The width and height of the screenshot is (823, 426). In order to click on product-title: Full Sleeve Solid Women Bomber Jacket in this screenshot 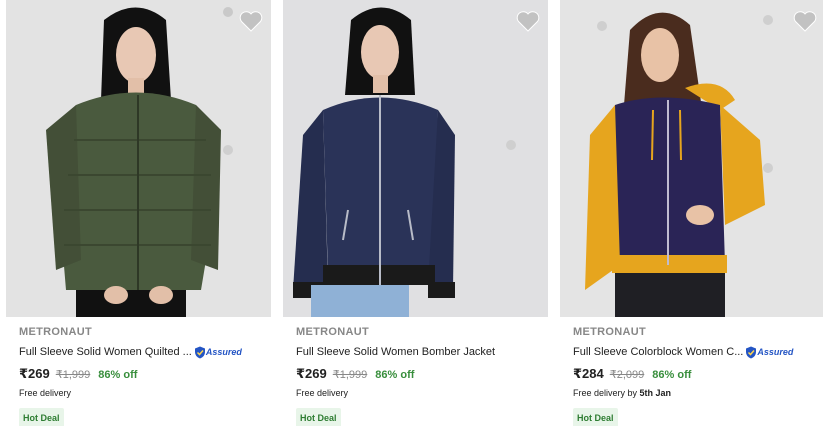, I will do `click(395, 352)`.